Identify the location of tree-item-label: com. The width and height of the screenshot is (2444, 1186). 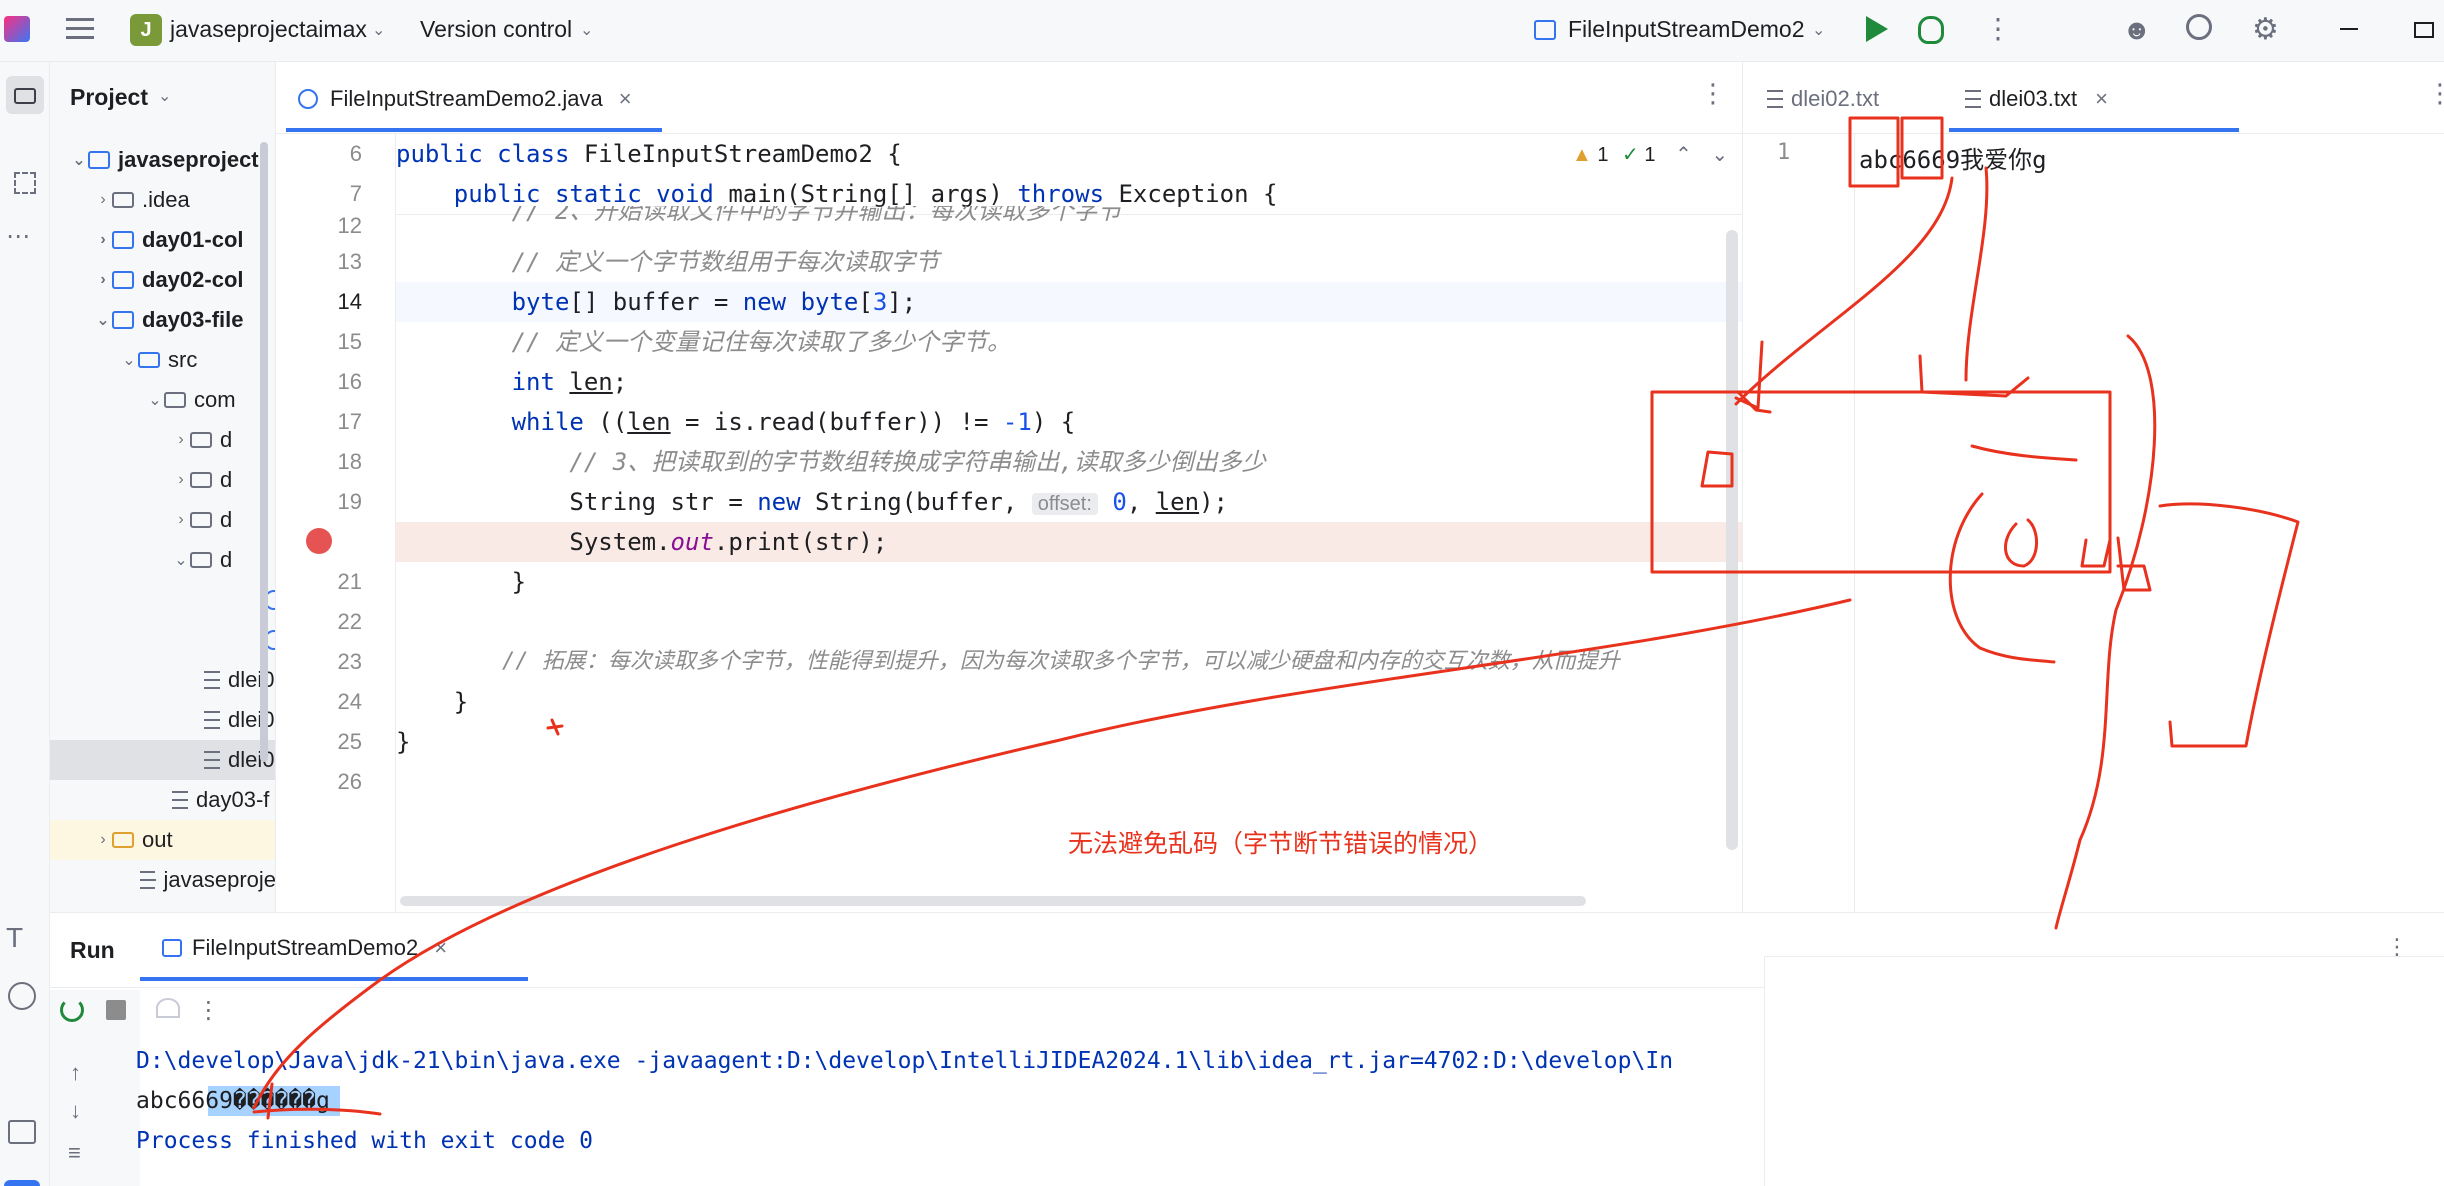
(215, 399).